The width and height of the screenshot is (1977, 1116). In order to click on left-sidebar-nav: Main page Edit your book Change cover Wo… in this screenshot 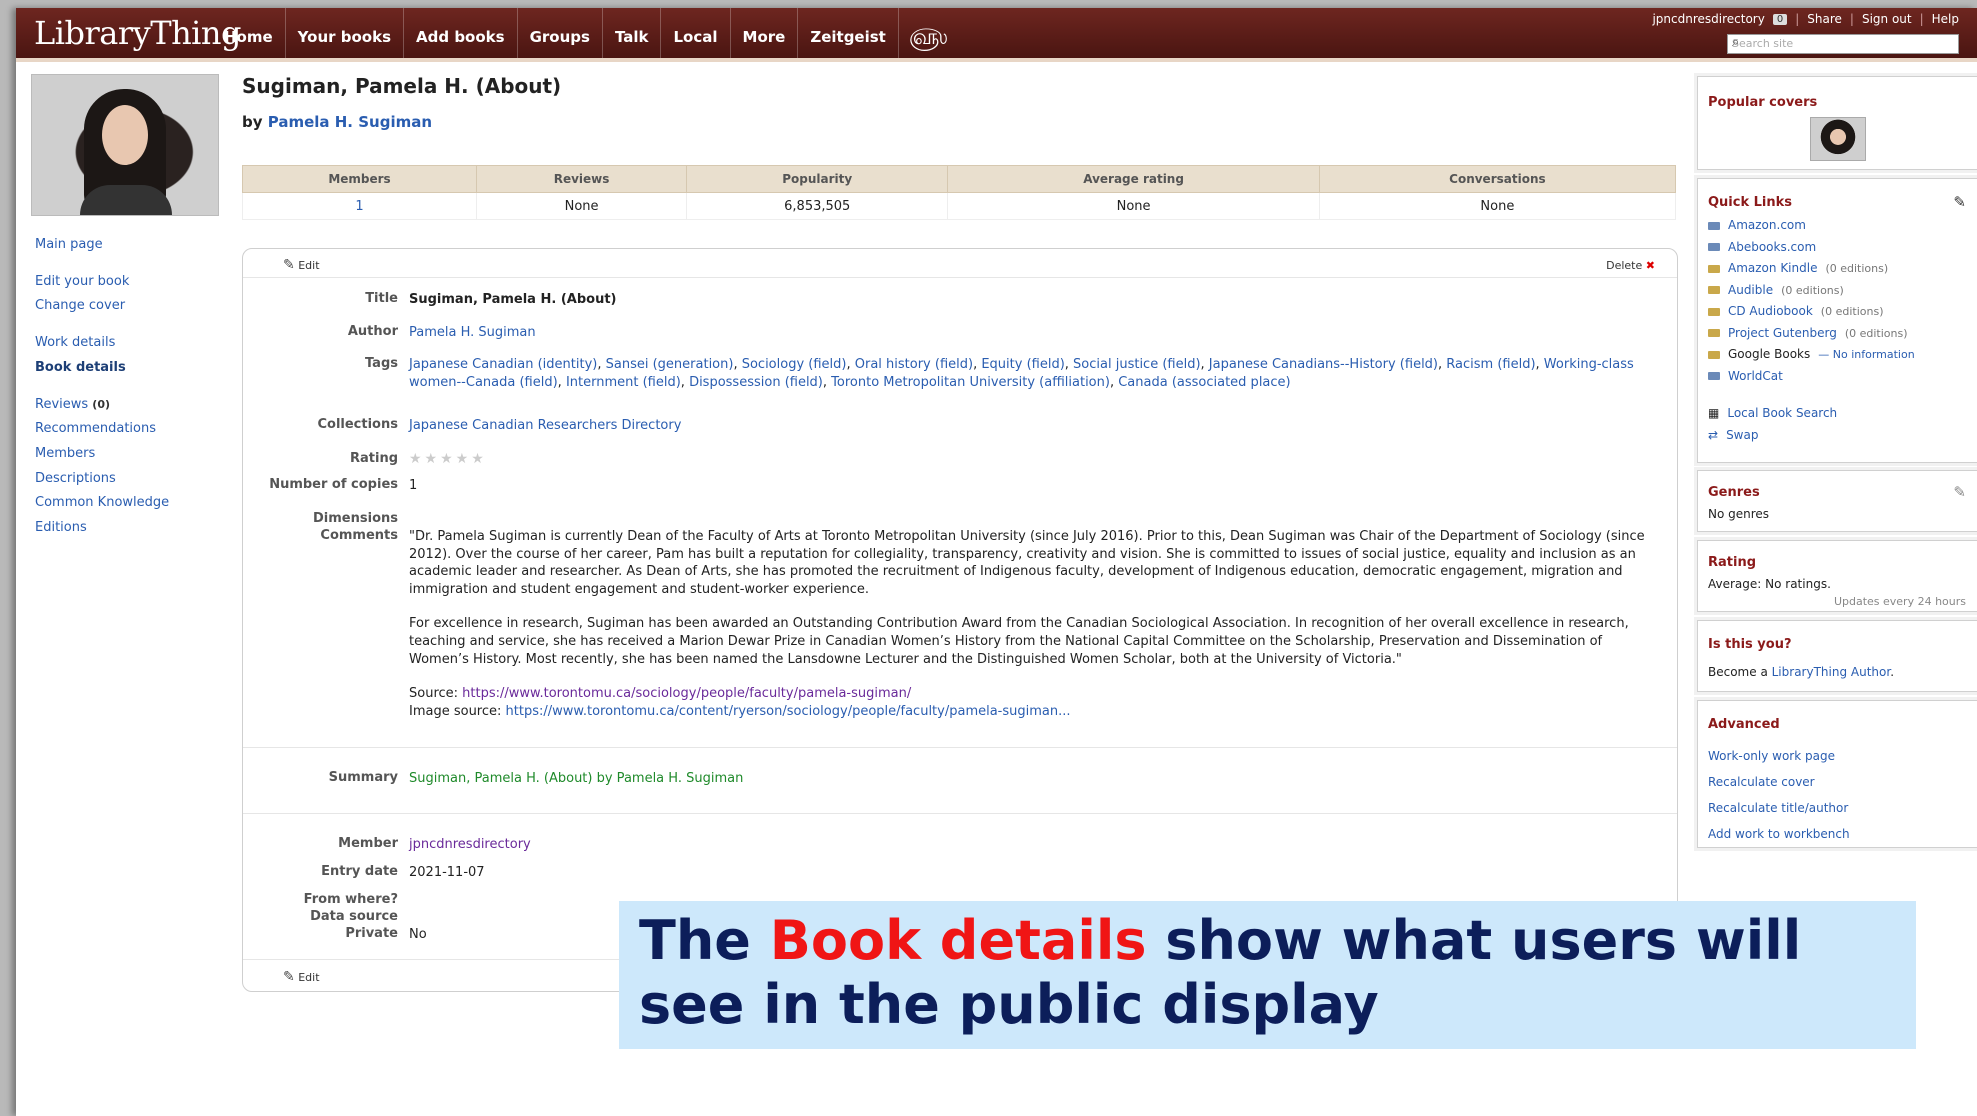, I will do `click(102, 387)`.